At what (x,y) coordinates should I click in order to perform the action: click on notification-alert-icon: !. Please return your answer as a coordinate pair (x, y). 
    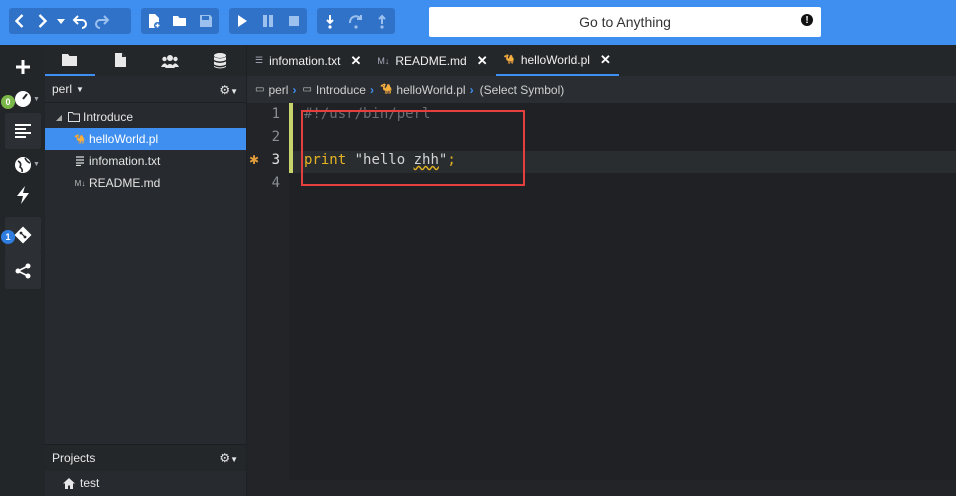
    Looking at the image, I should click on (807, 20).